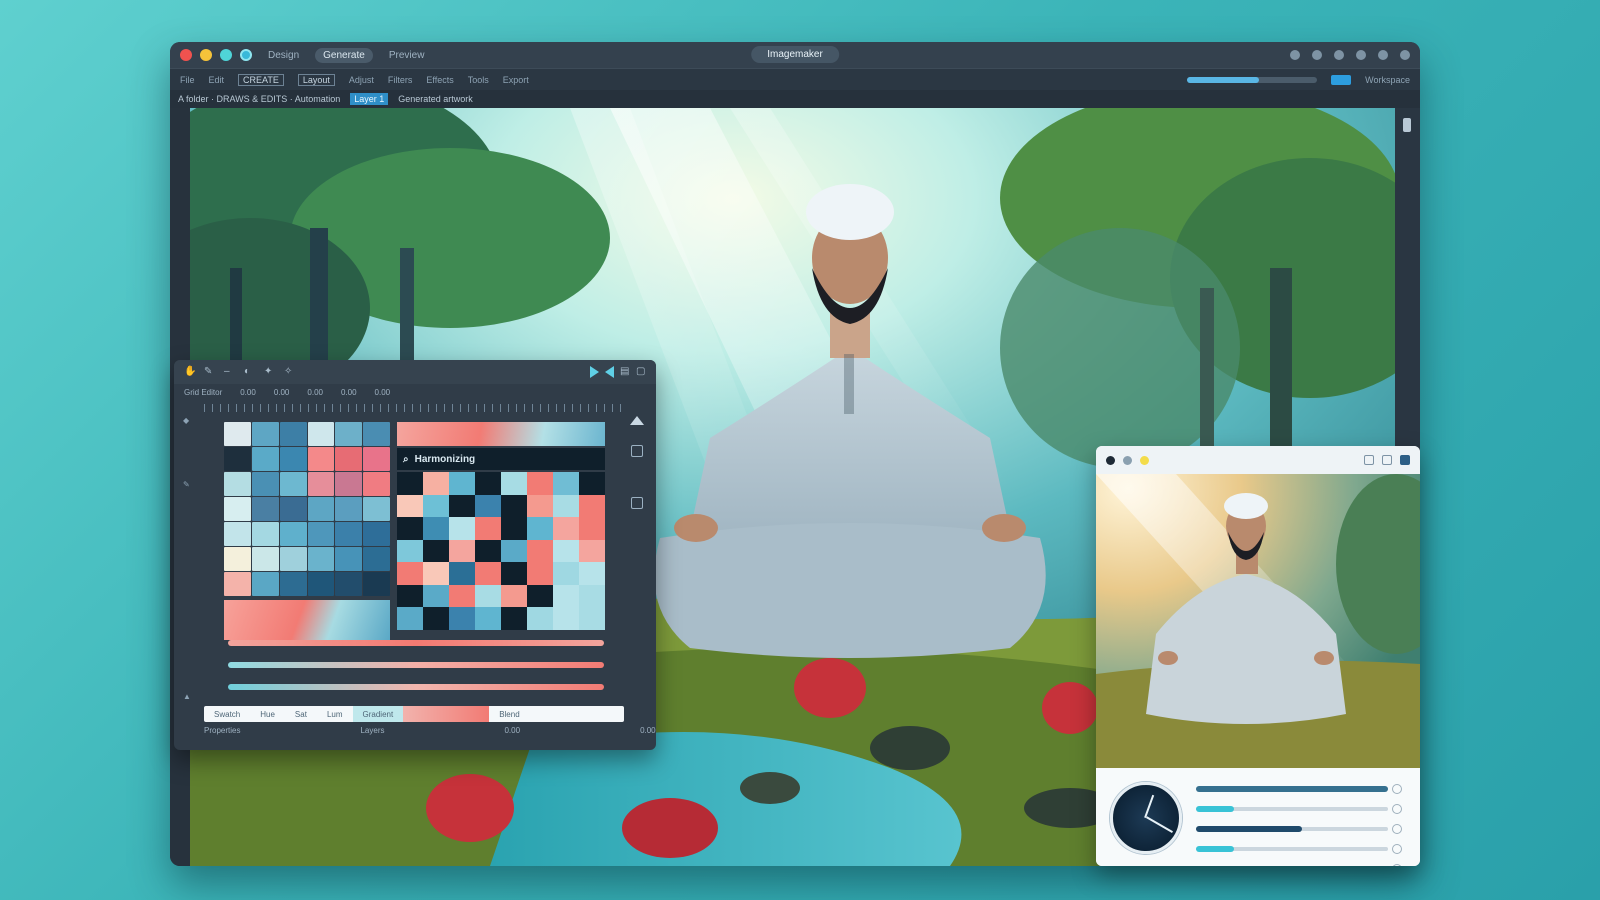  Describe the element at coordinates (1361, 55) in the screenshot. I see `settings-icon` at that location.